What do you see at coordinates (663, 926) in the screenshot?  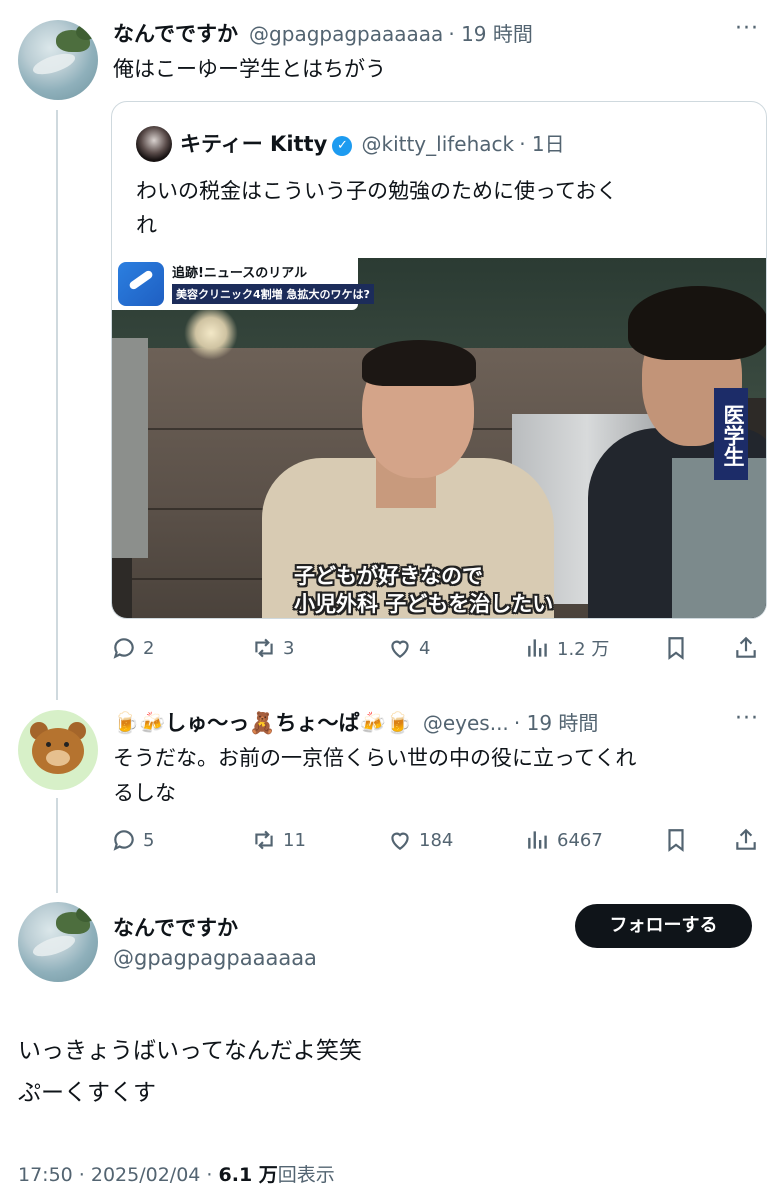 I see `follow-button: フォローする` at bounding box center [663, 926].